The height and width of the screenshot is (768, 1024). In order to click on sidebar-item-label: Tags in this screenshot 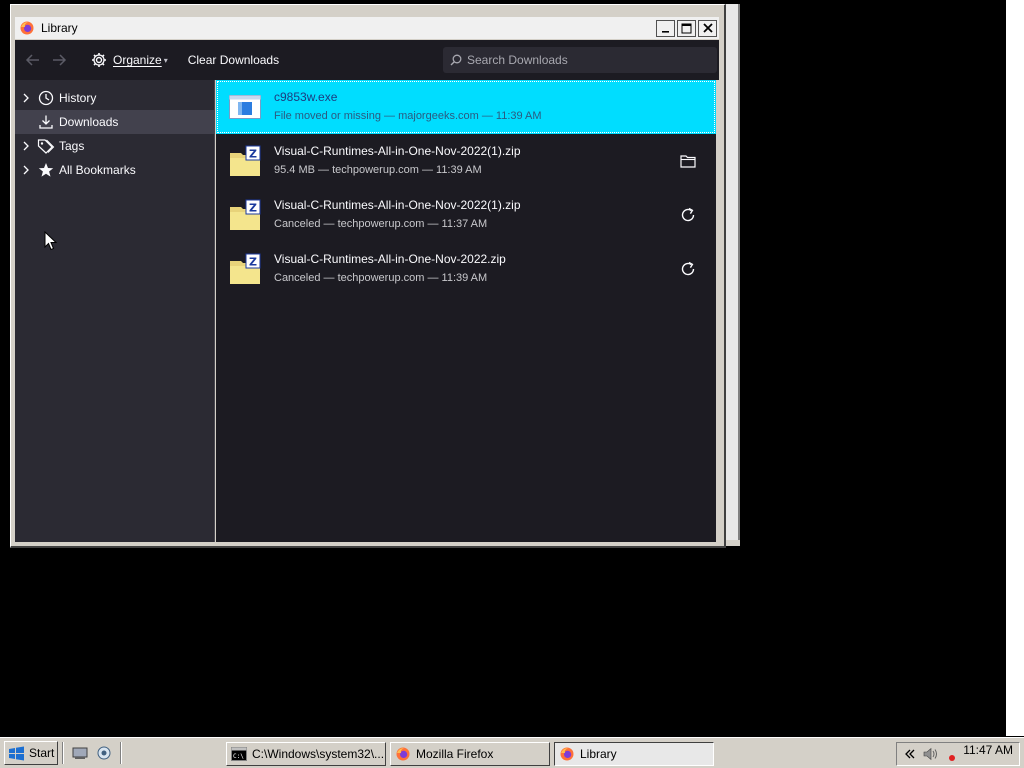, I will do `click(72, 146)`.